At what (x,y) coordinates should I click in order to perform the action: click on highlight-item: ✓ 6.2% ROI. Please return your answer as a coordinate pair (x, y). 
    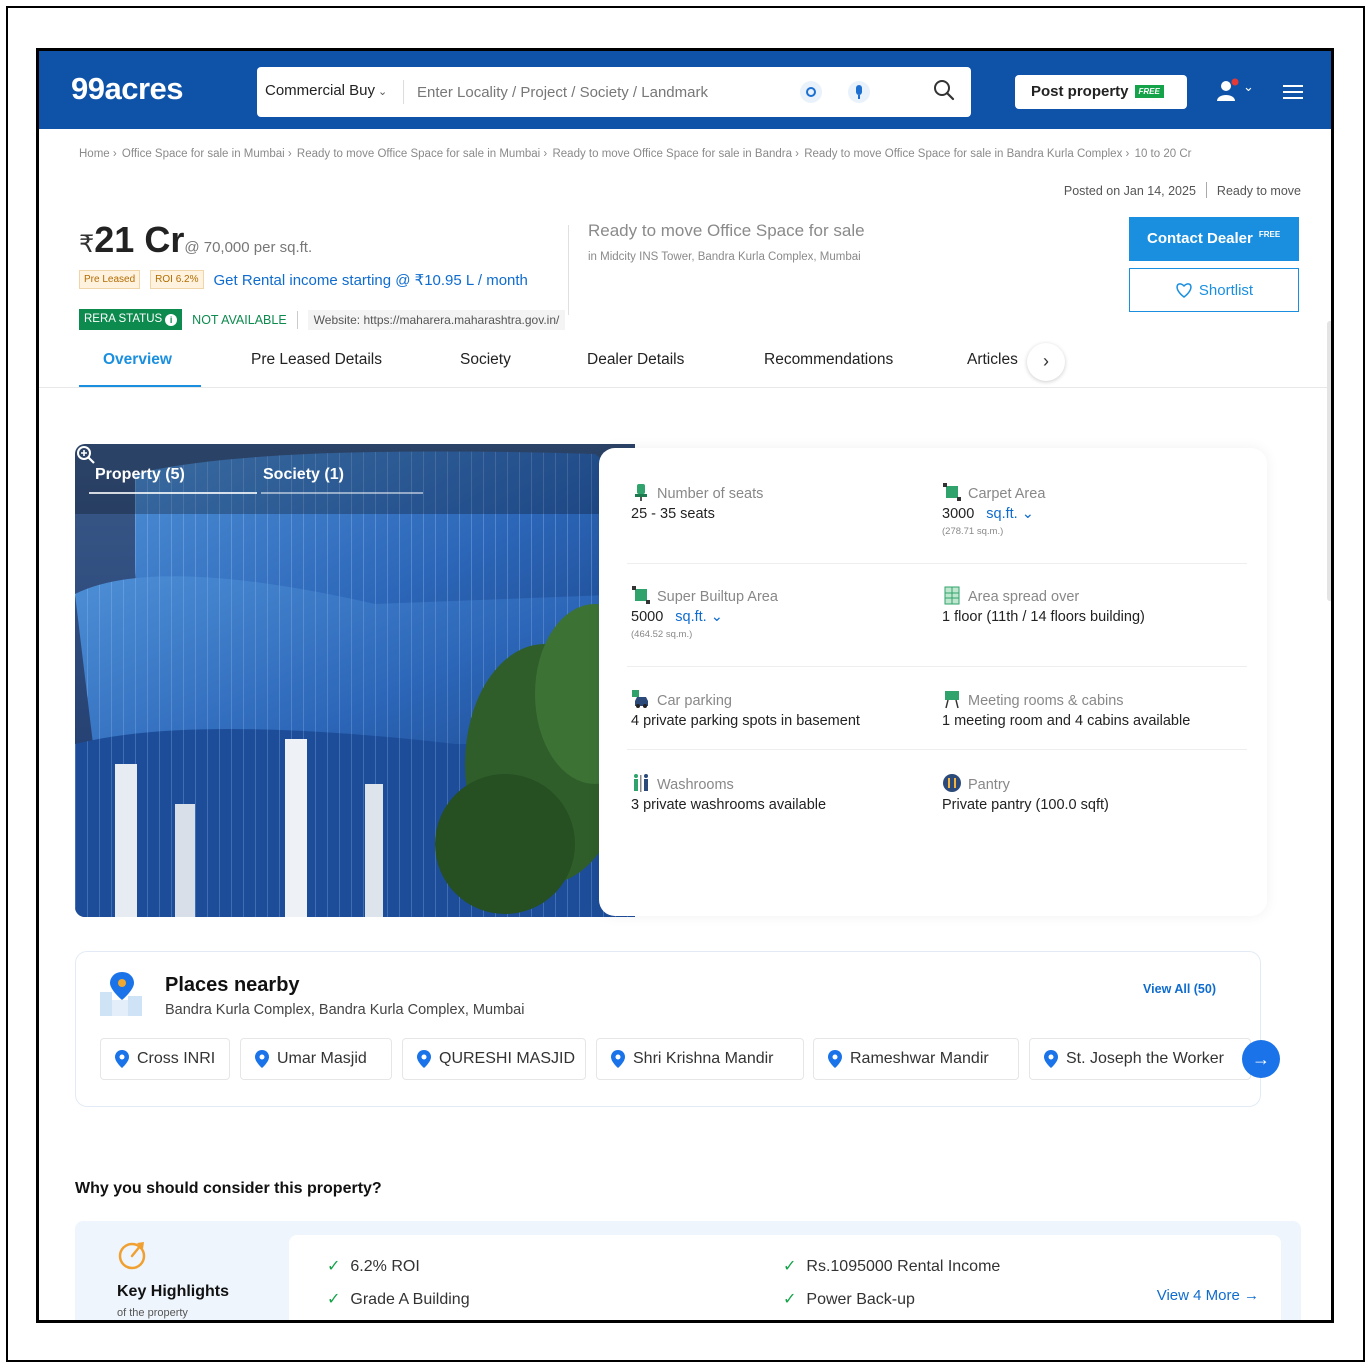
    Looking at the image, I should click on (373, 1266).